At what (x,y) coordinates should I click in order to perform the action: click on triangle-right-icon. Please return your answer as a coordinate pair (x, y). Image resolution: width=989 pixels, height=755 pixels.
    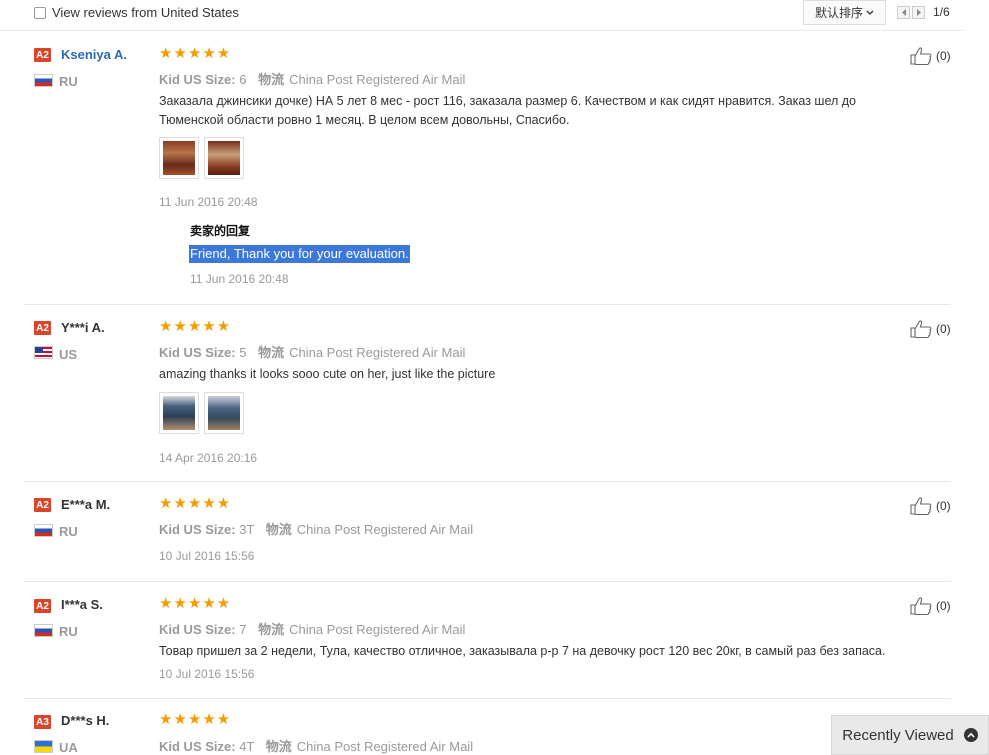
    Looking at the image, I should click on (918, 12).